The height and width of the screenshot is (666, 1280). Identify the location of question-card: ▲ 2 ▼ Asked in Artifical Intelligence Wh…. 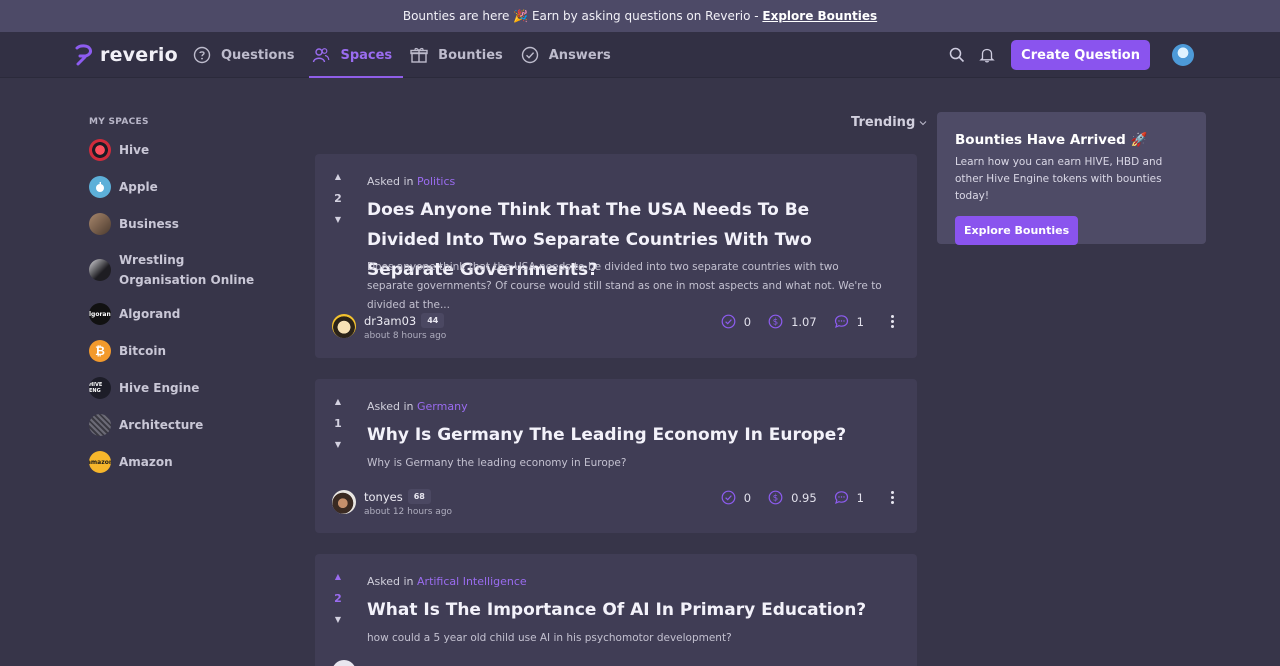
(616, 610).